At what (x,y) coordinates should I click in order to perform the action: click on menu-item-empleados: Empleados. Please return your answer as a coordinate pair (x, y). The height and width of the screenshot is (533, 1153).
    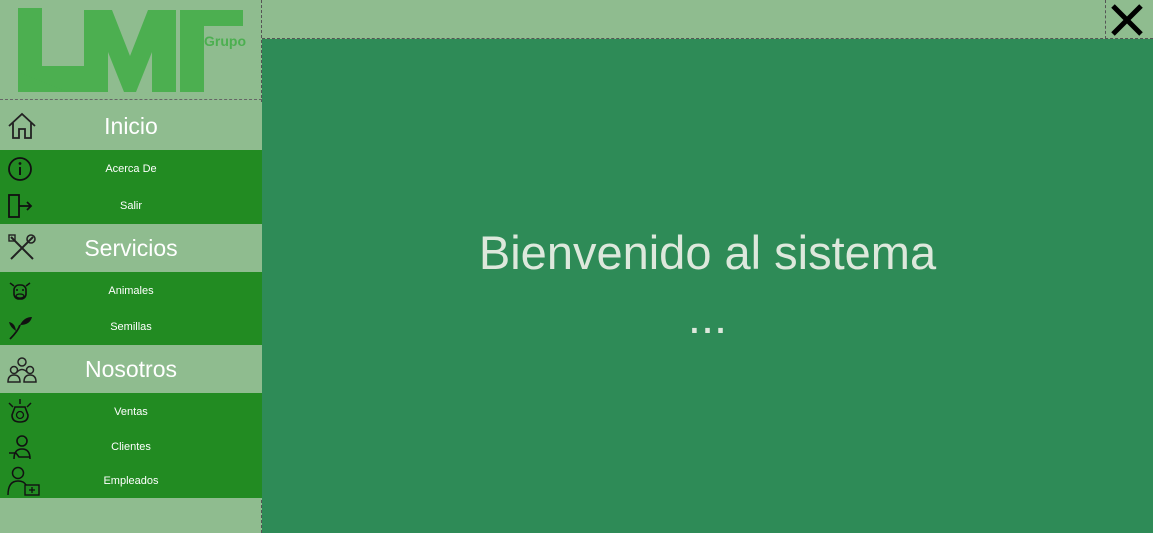
    Looking at the image, I should click on (131, 481).